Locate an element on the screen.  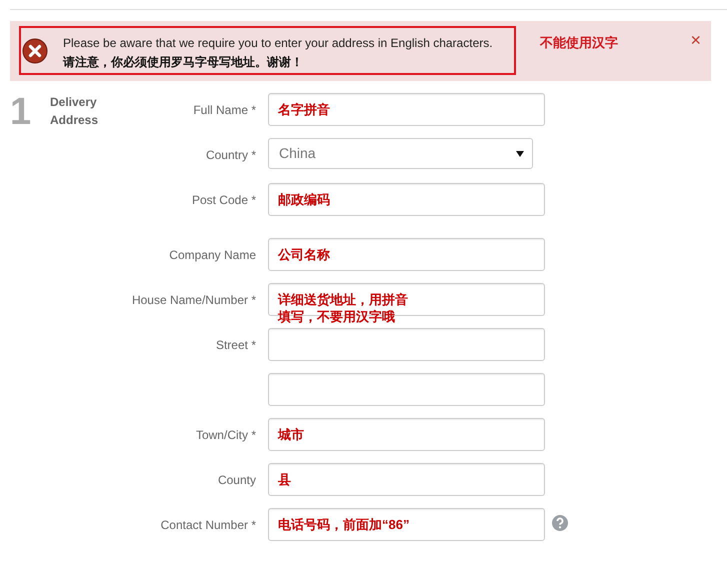
field-label: House Name/Number * is located at coordinates (194, 300).